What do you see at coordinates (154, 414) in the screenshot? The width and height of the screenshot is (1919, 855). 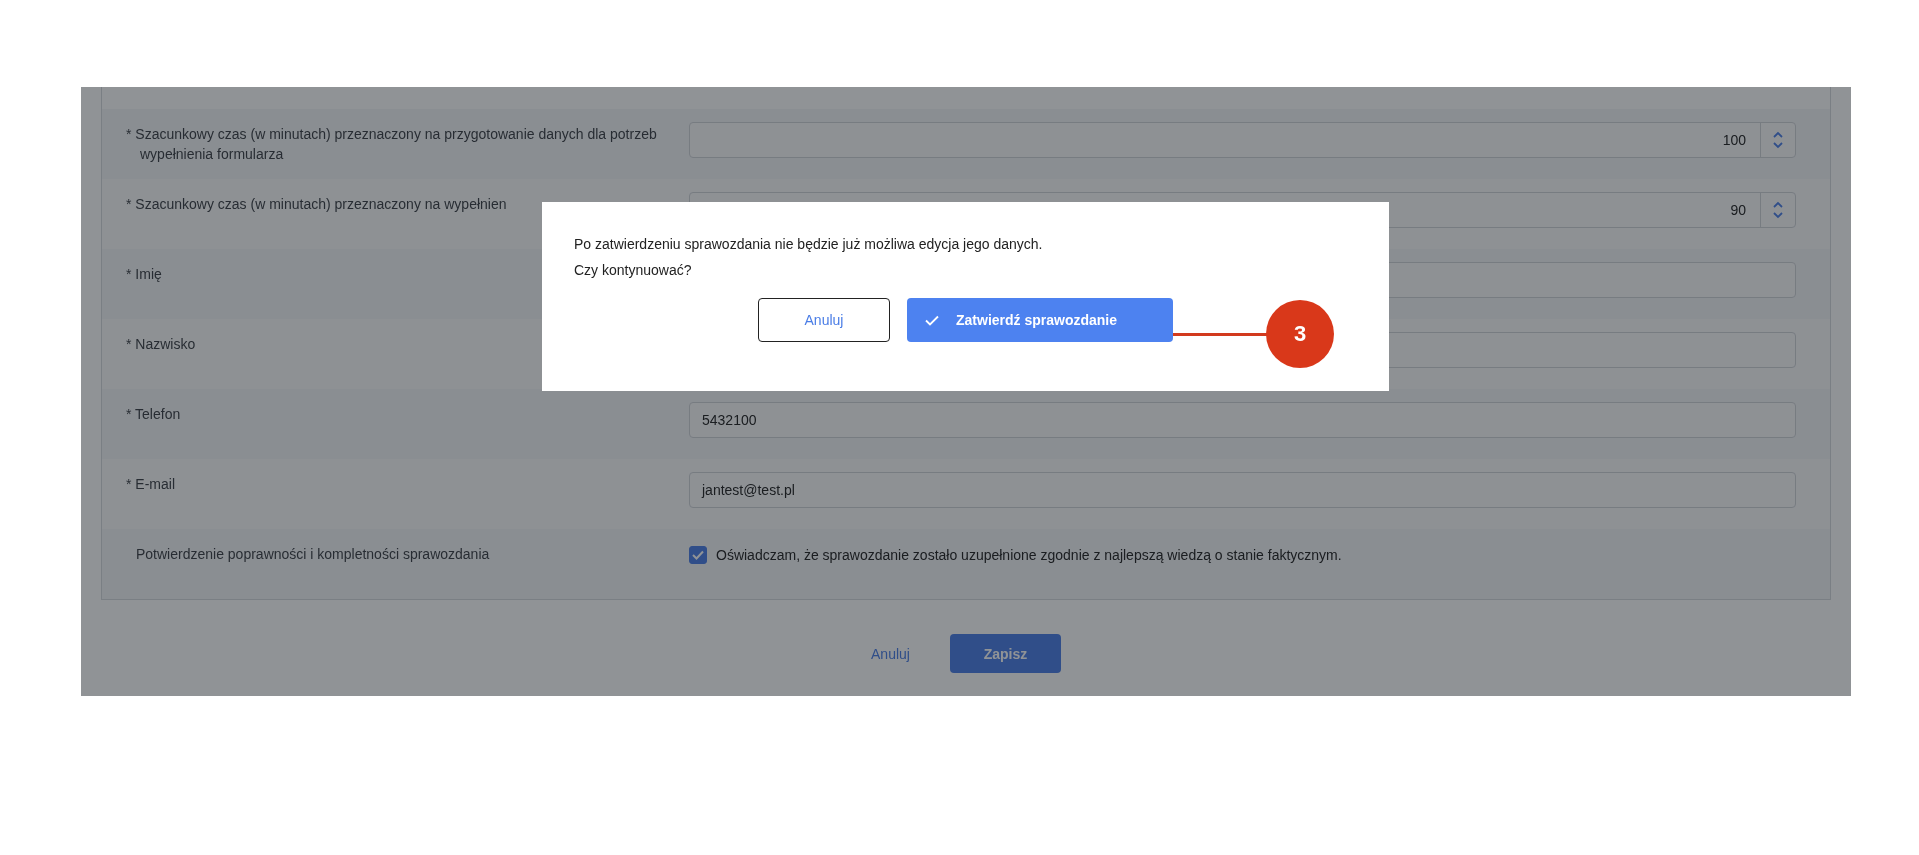 I see `field-label: * Telefon` at bounding box center [154, 414].